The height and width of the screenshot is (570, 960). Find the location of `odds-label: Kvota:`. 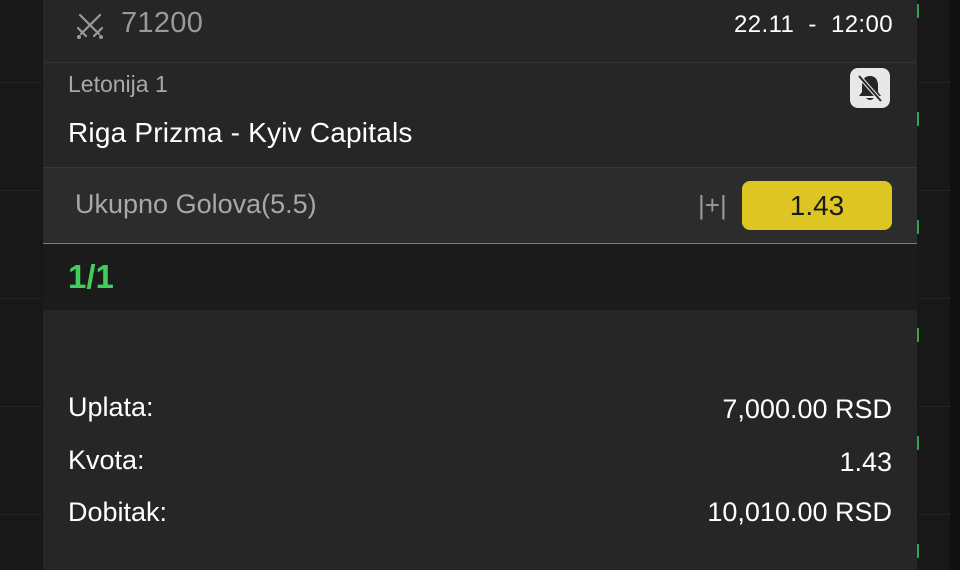

odds-label: Kvota: is located at coordinates (106, 460).